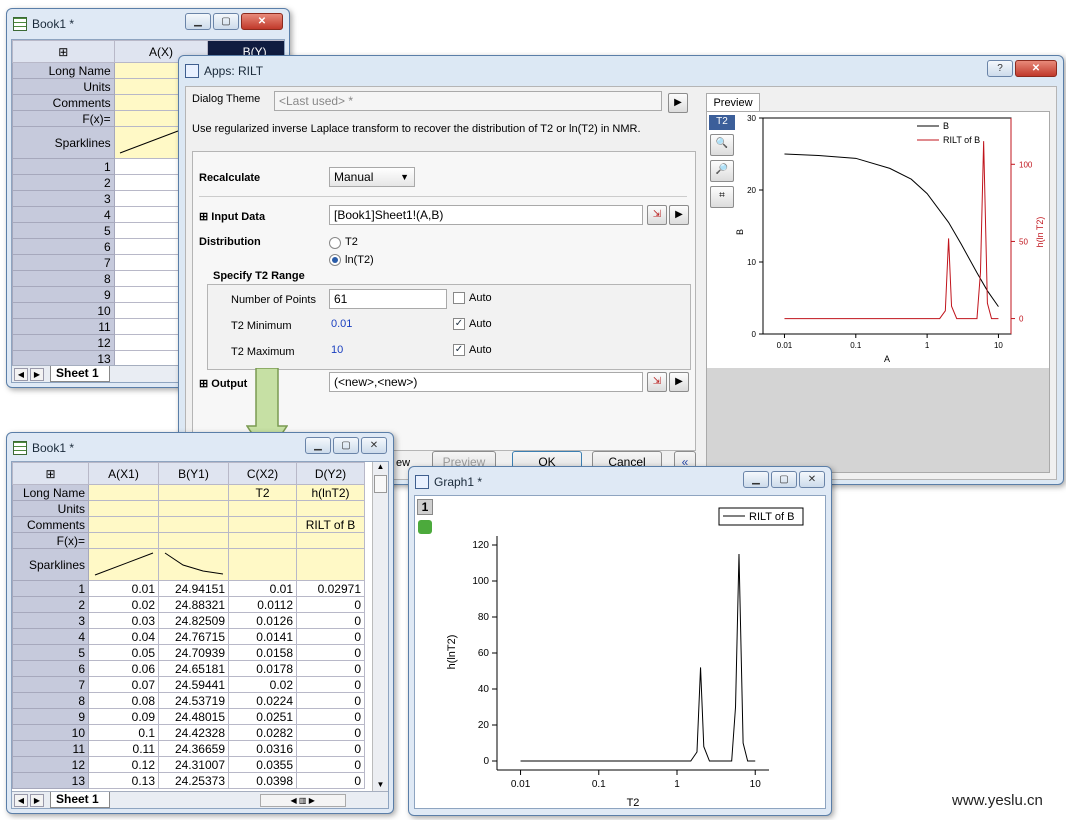 The image size is (1066, 820). What do you see at coordinates (335, 260) in the screenshot?
I see `dist-lnt2-radio` at bounding box center [335, 260].